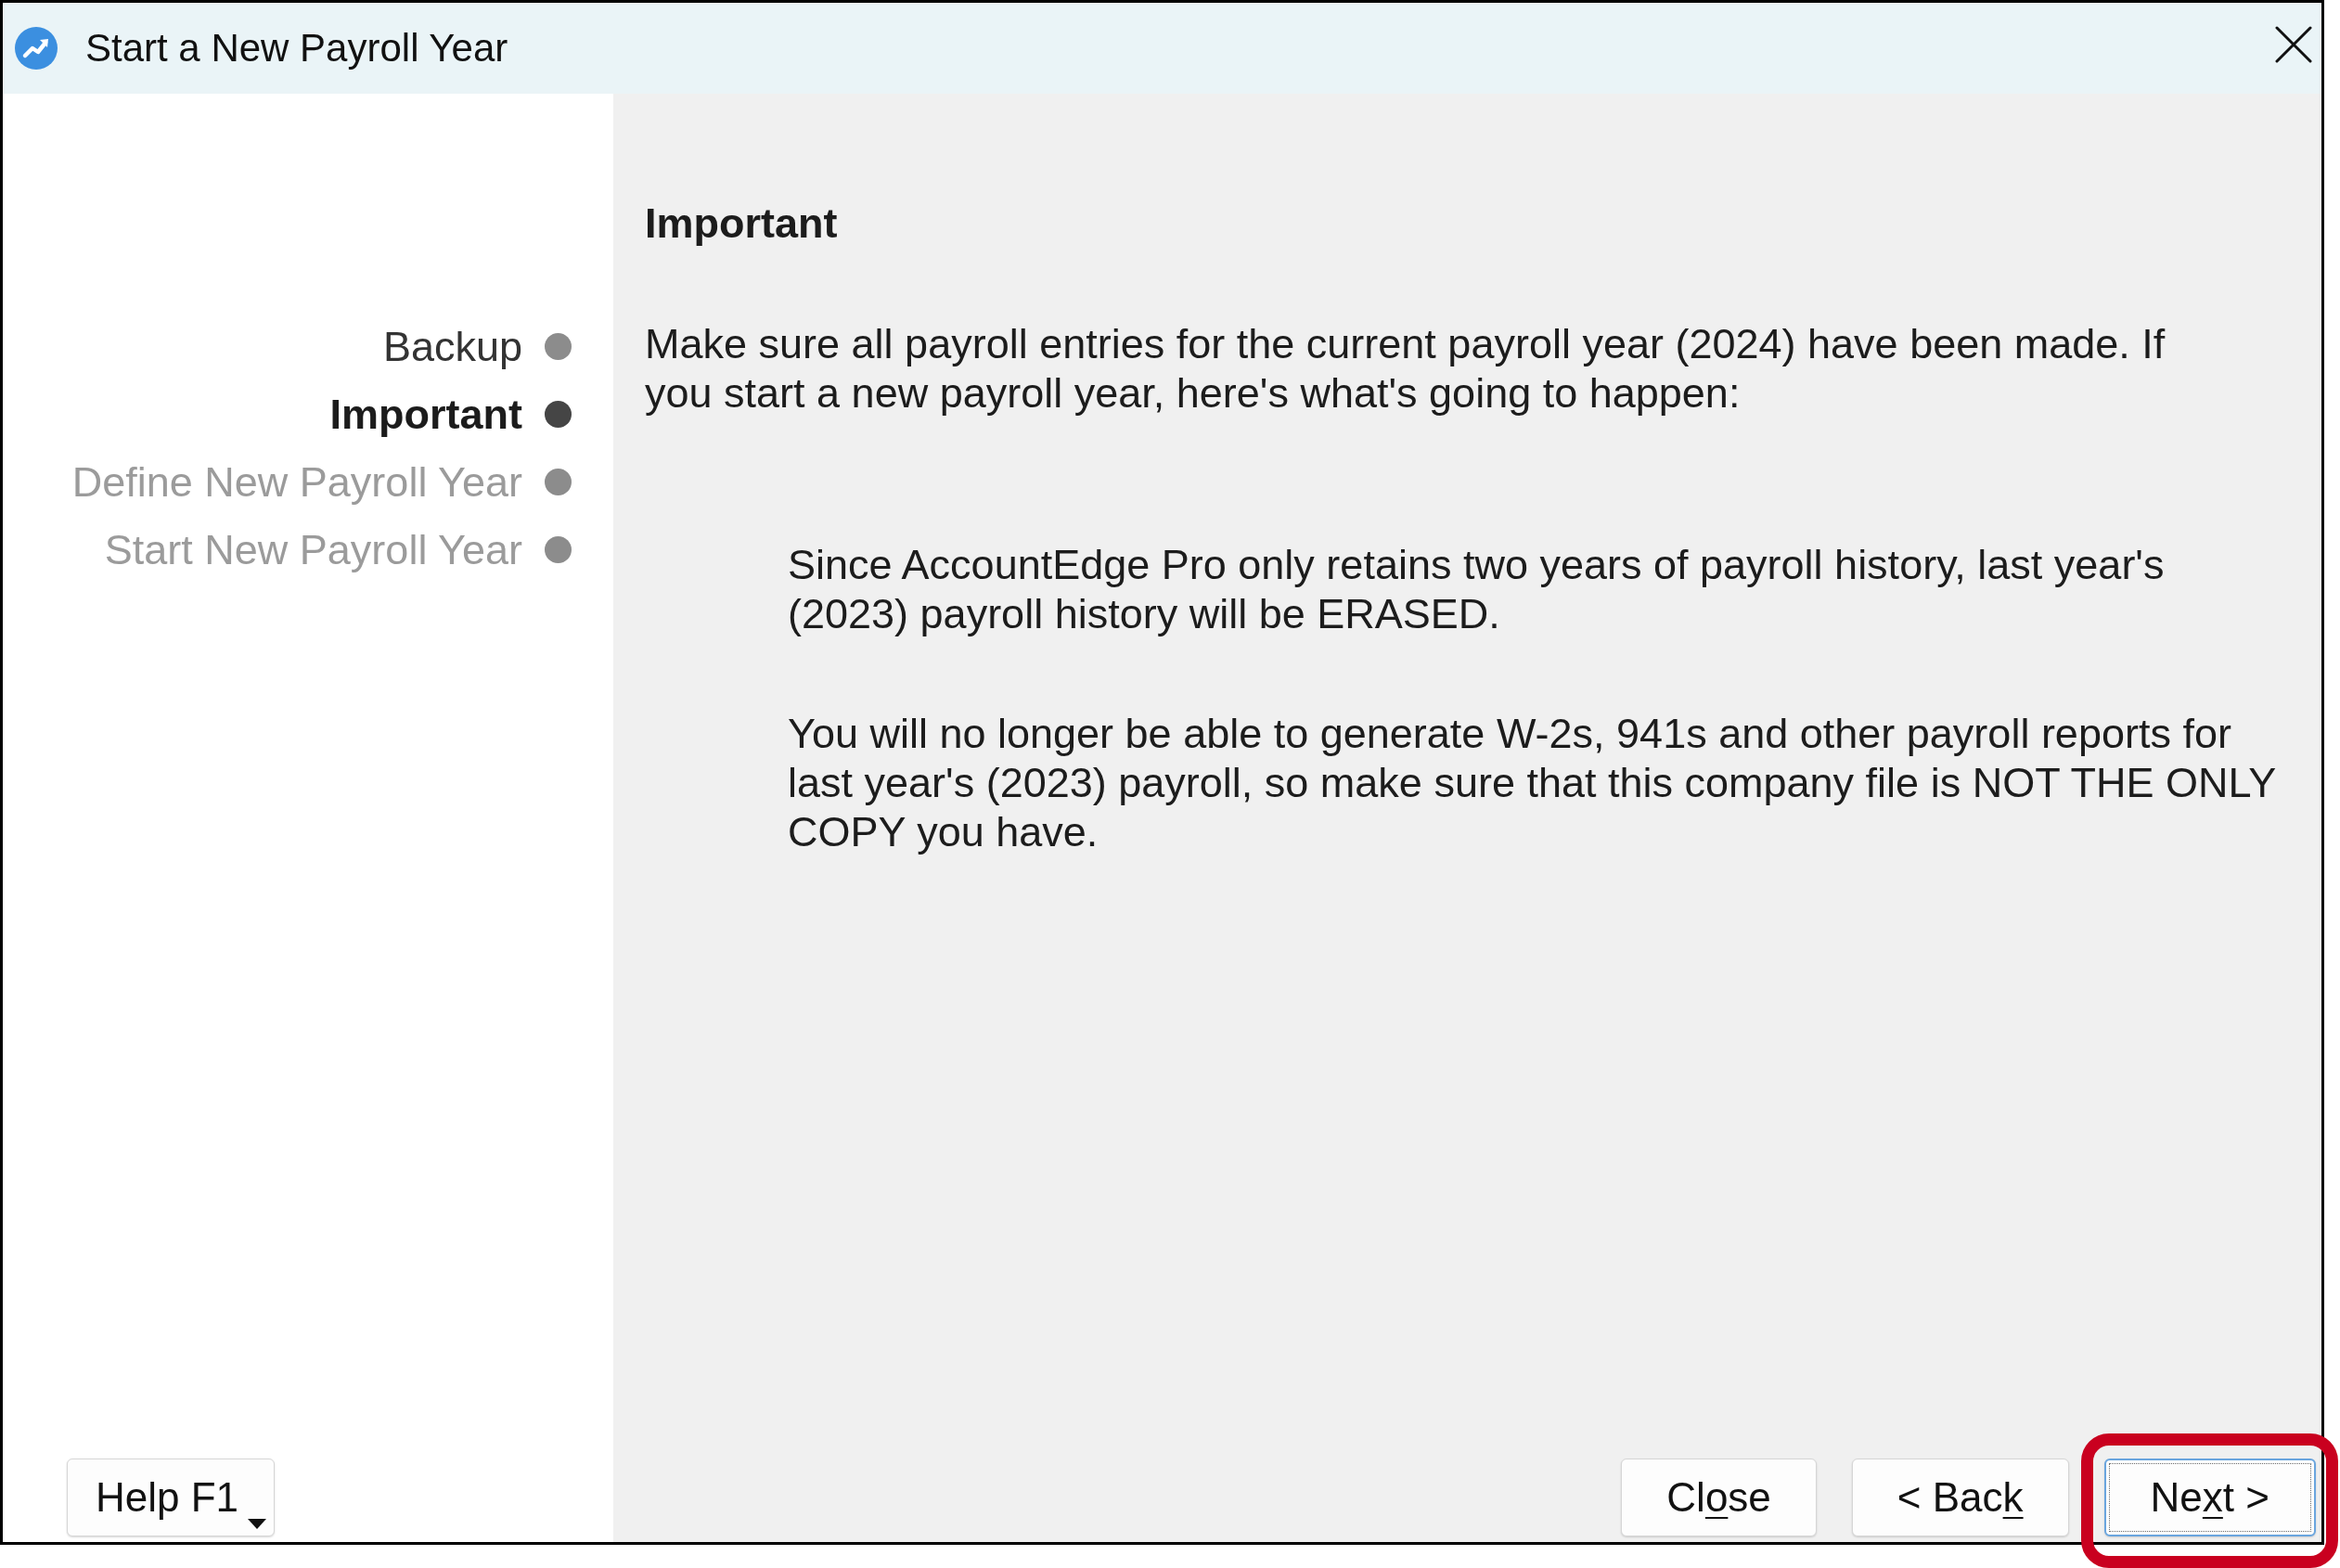 The width and height of the screenshot is (2340, 1568). What do you see at coordinates (313, 550) in the screenshot?
I see `step-label: Start New Payroll Year` at bounding box center [313, 550].